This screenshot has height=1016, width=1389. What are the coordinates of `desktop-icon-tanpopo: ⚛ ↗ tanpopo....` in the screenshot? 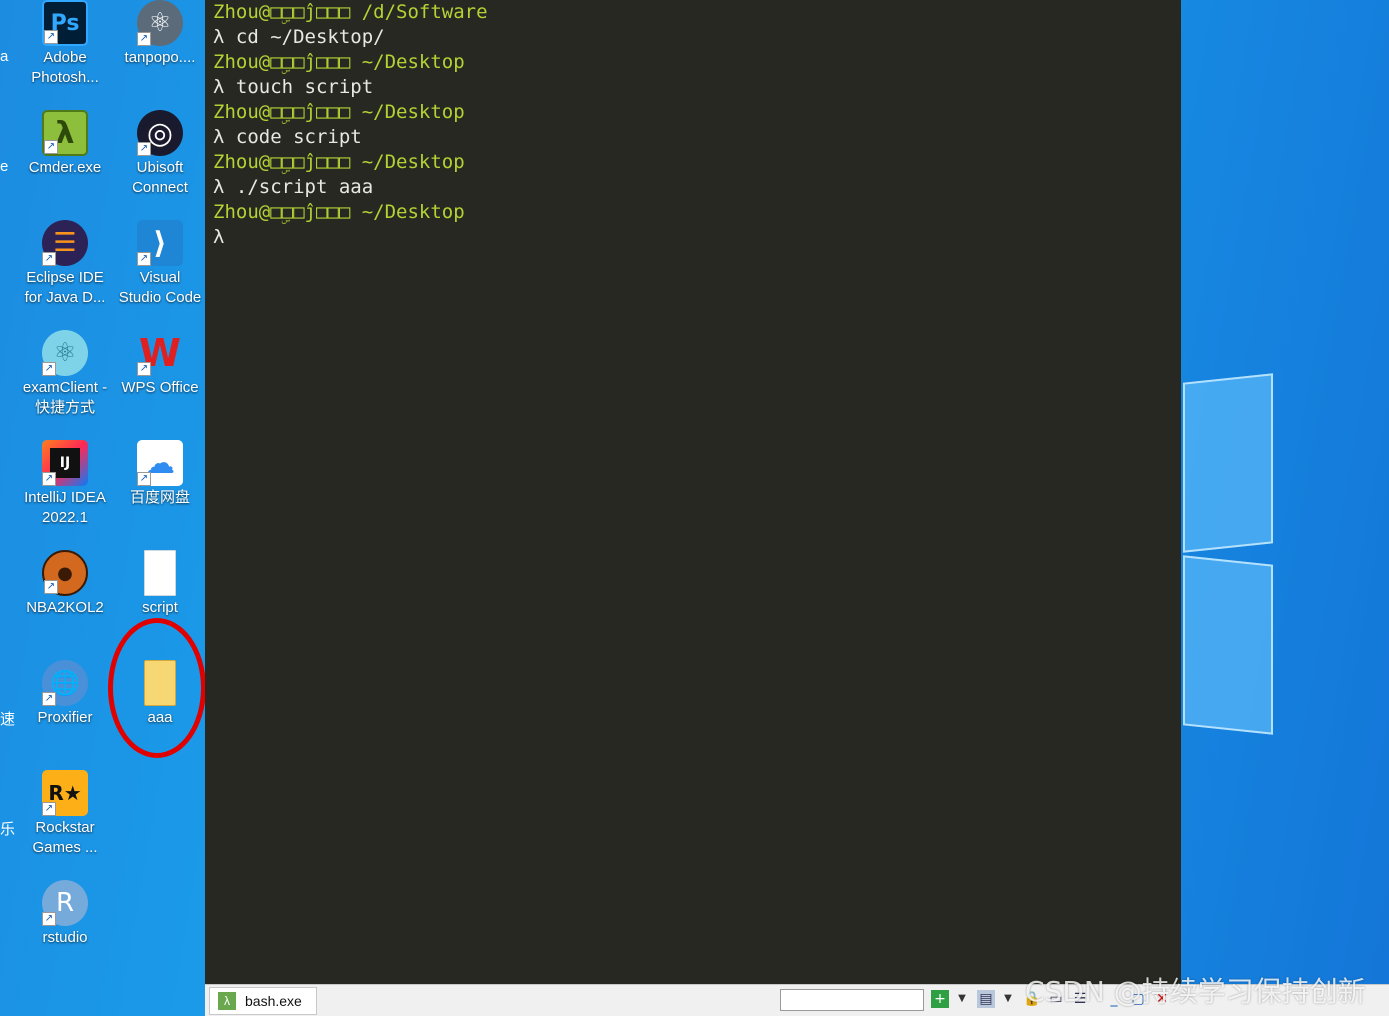 It's located at (160, 55).